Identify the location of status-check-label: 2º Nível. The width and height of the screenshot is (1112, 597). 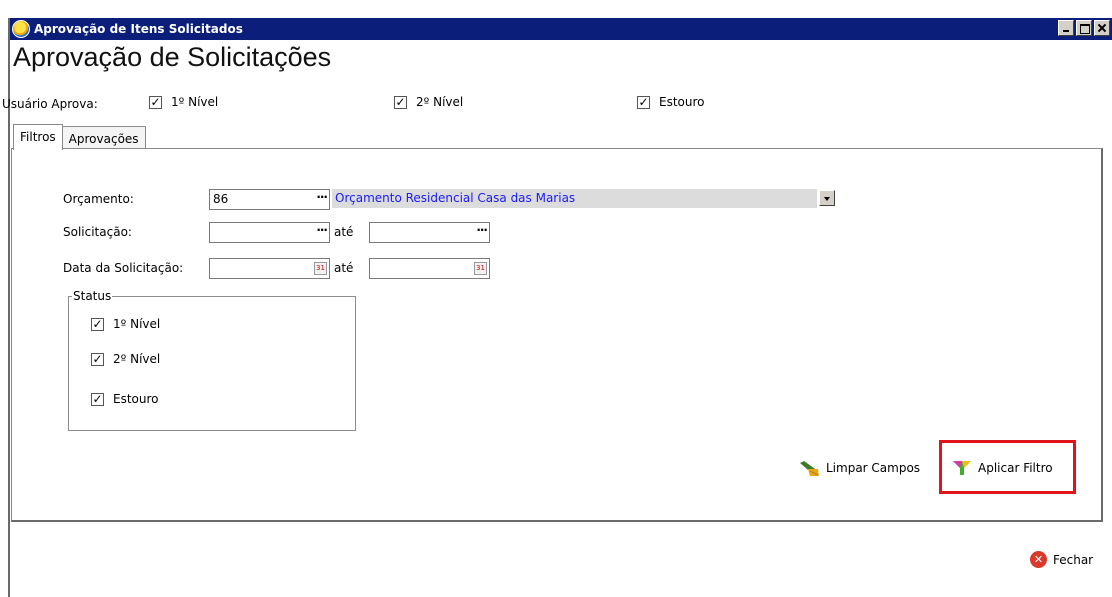
(137, 359).